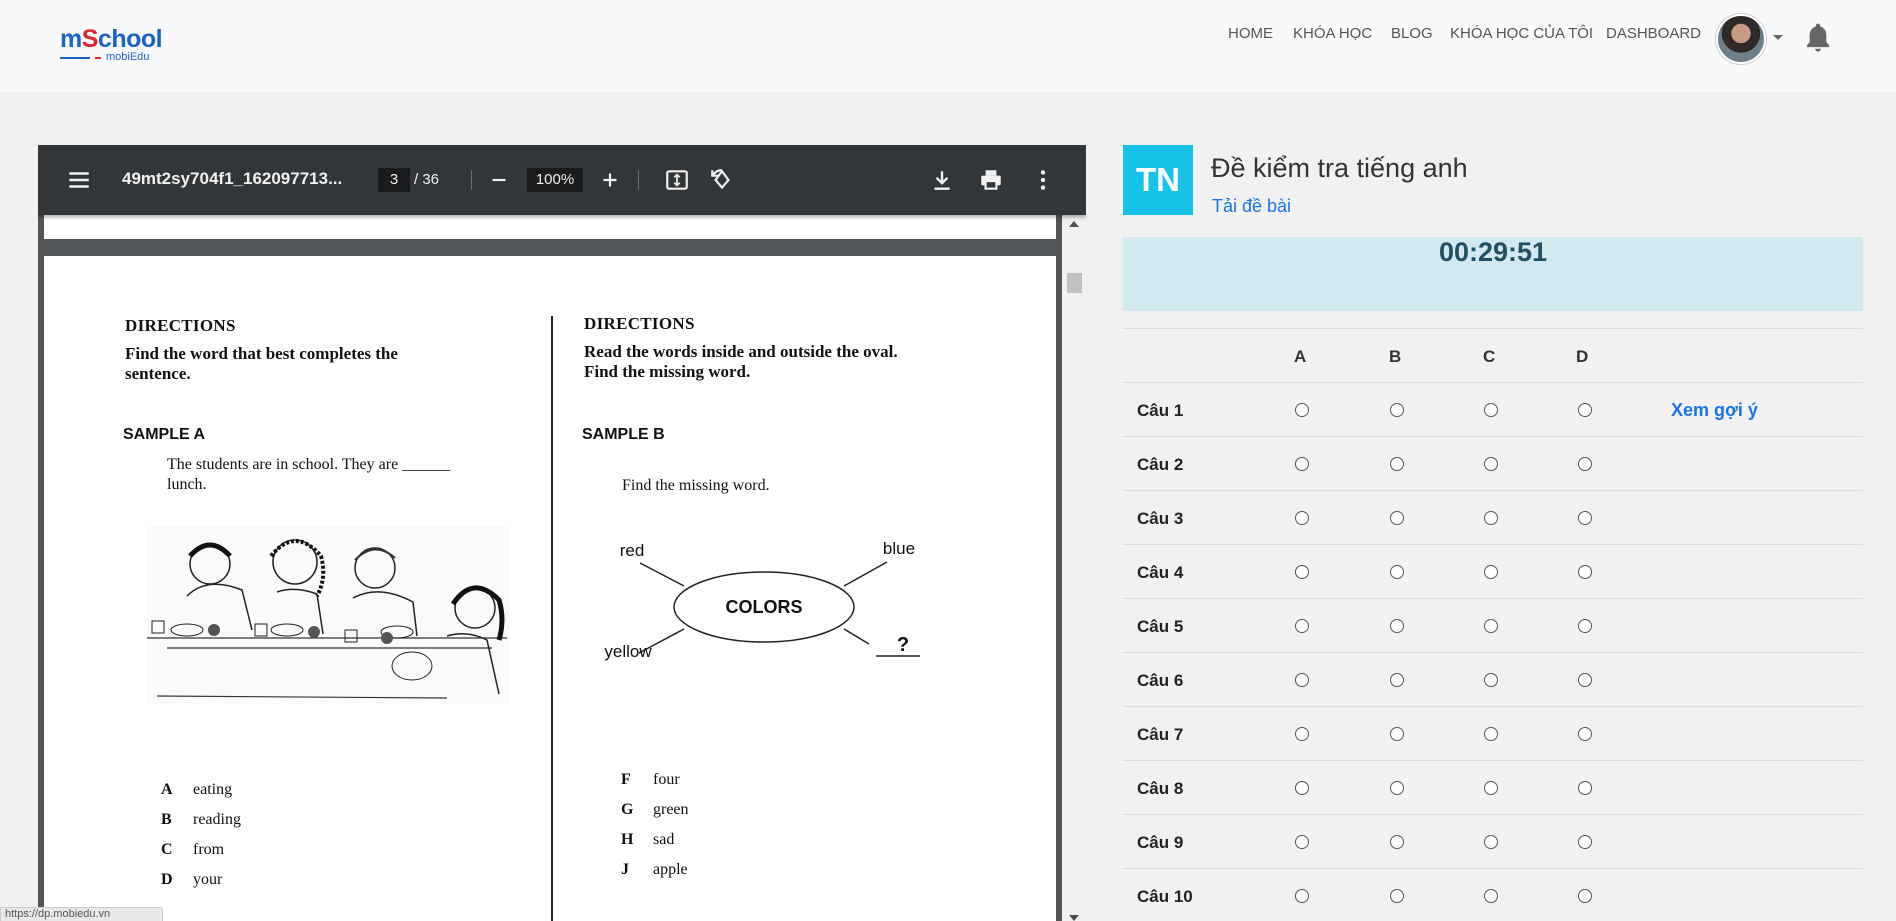 The height and width of the screenshot is (921, 1896). I want to click on left-directions-heading: DIRECTIONS, so click(180, 325).